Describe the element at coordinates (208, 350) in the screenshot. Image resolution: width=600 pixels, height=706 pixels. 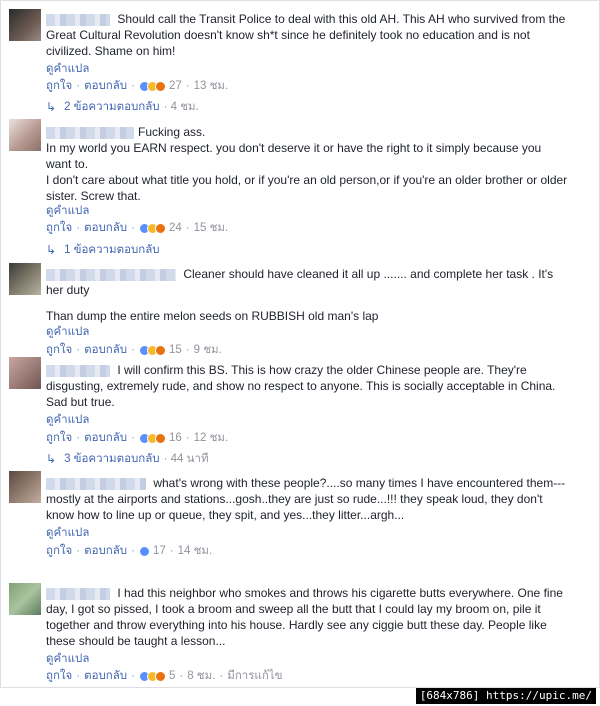
I see `timestamp: 9 ชม.` at that location.